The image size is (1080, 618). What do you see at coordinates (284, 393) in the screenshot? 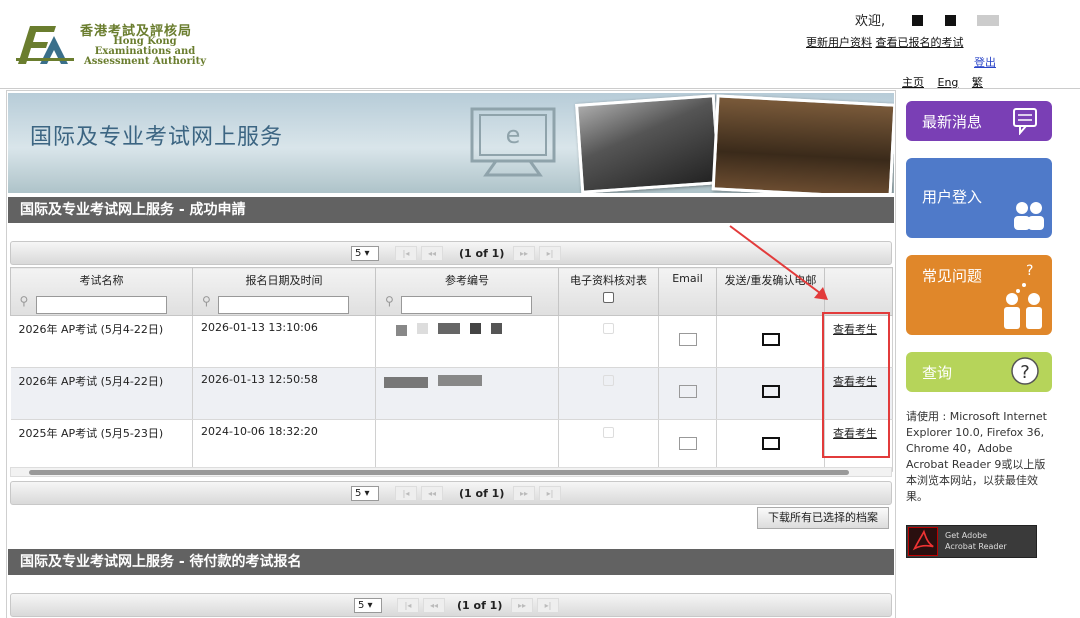
I see `datetime-cell: 2026-01-13 12:50:58` at bounding box center [284, 393].